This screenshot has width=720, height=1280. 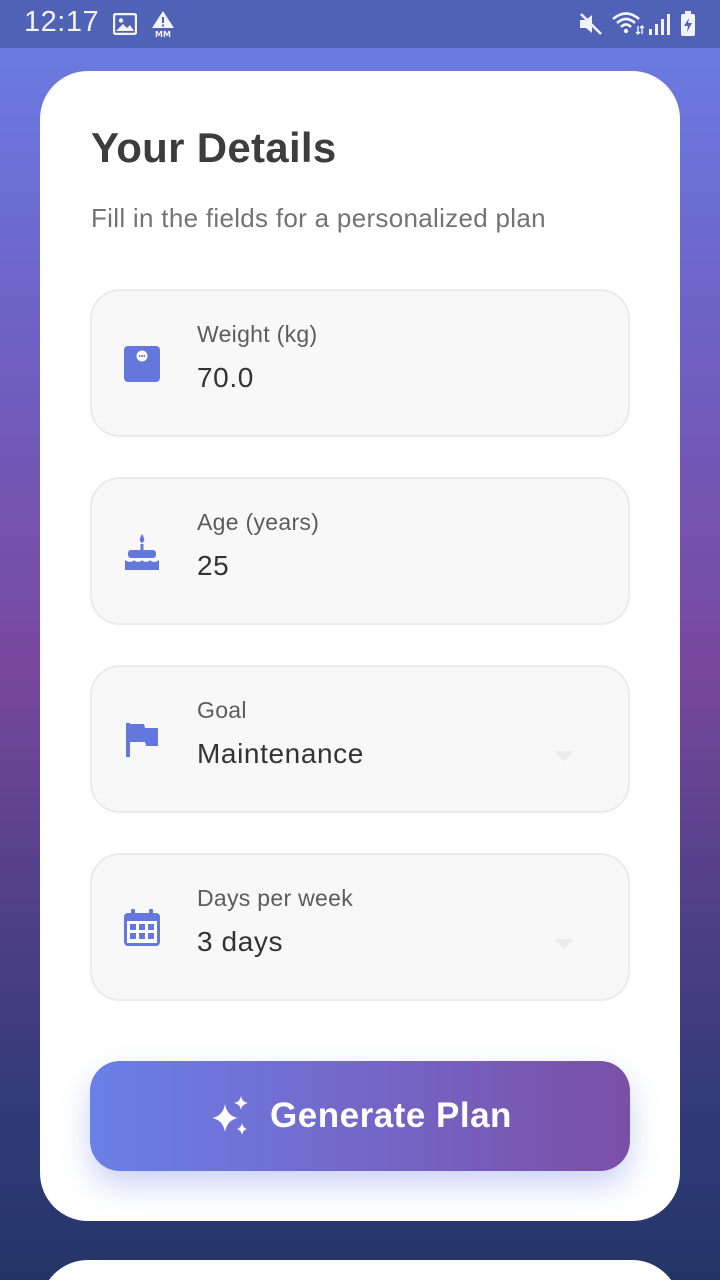 I want to click on goal-field: Goal Maintenance, so click(x=360, y=739).